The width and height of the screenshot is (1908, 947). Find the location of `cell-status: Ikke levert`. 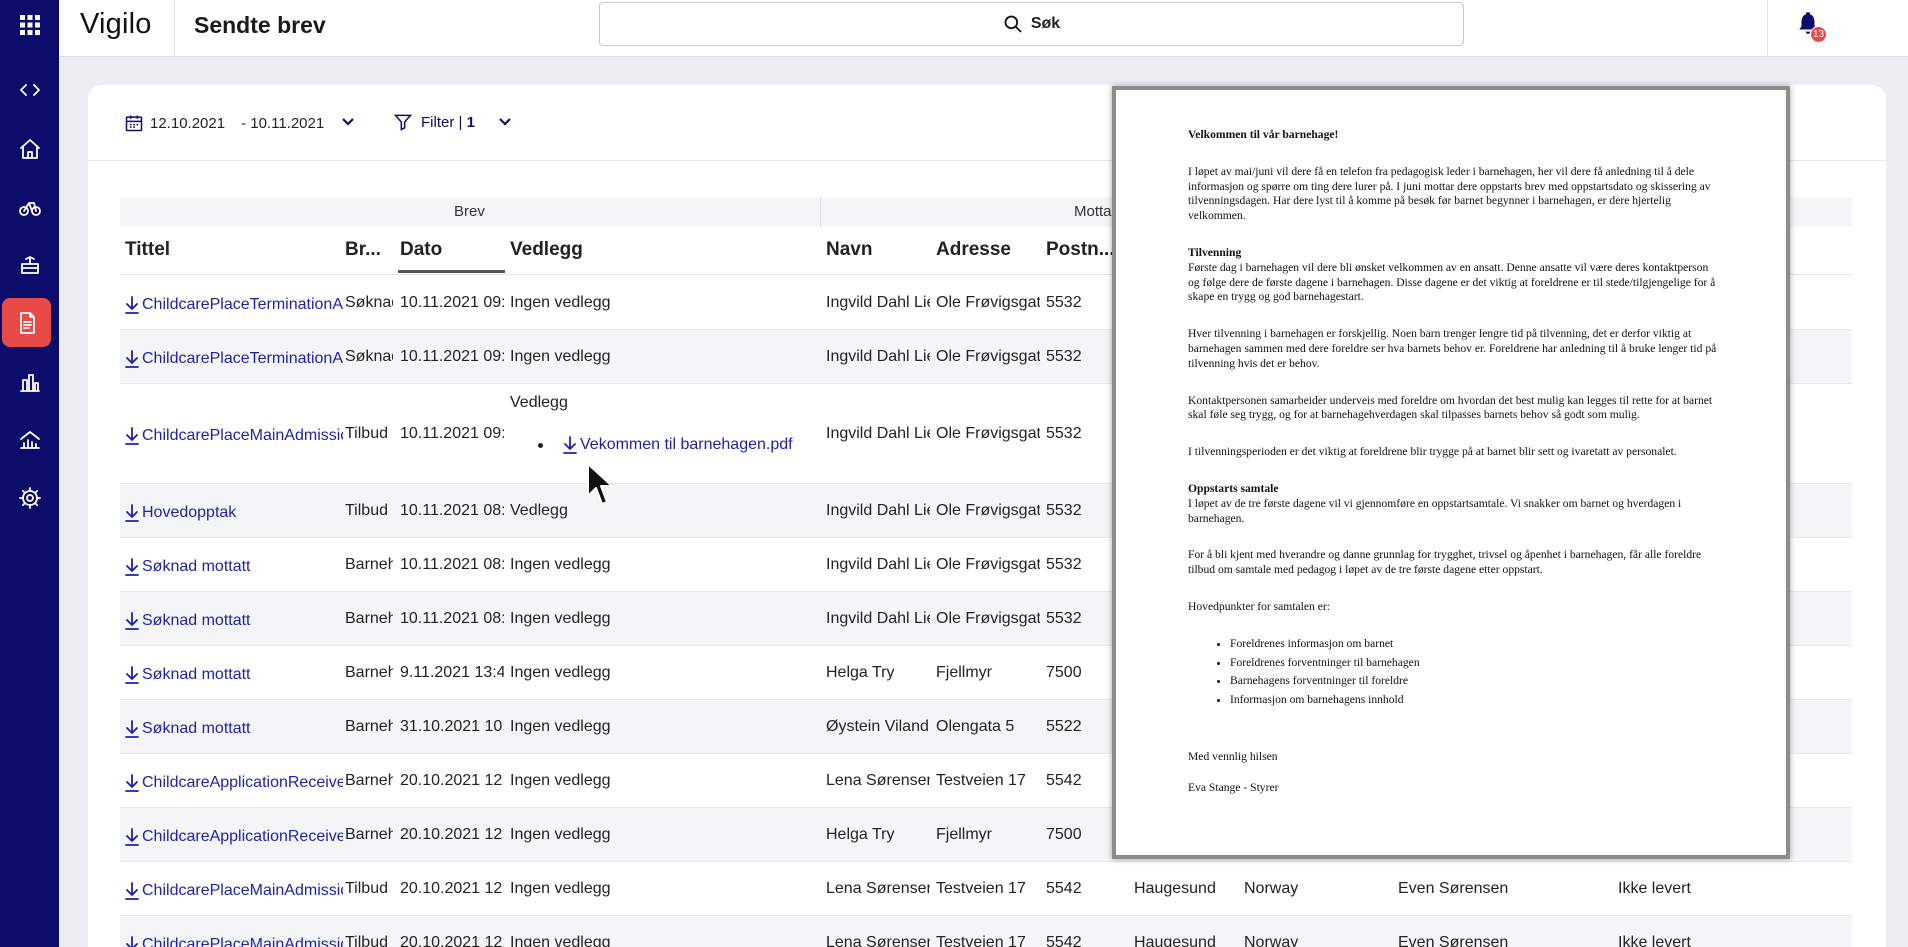

cell-status: Ikke levert is located at coordinates (1654, 940).